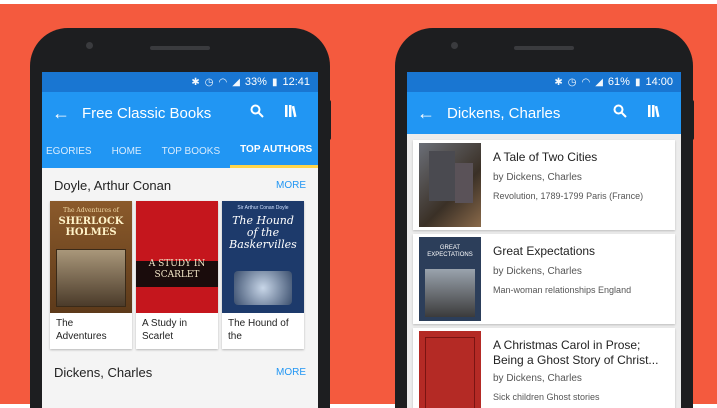  Describe the element at coordinates (180, 183) in the screenshot. I see `author-section-header: Doyle, Arthur Conan MORE` at that location.